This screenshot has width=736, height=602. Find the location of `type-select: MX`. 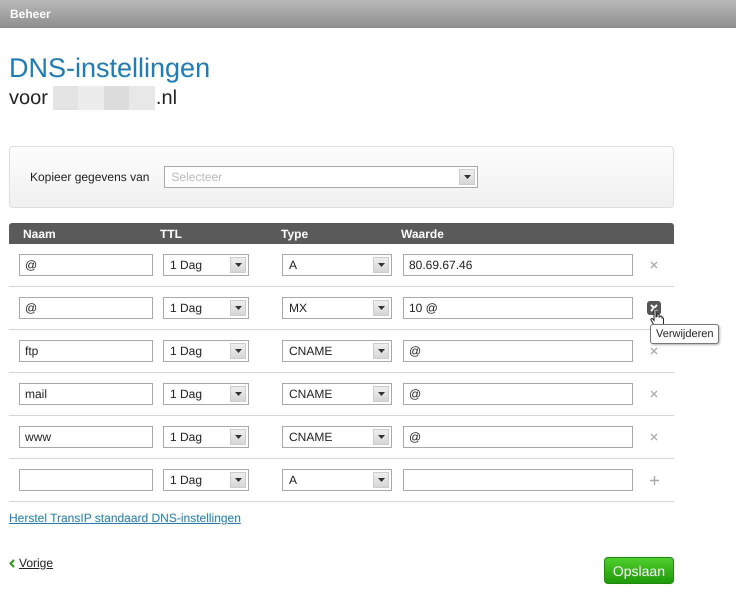

type-select: MX is located at coordinates (337, 308).